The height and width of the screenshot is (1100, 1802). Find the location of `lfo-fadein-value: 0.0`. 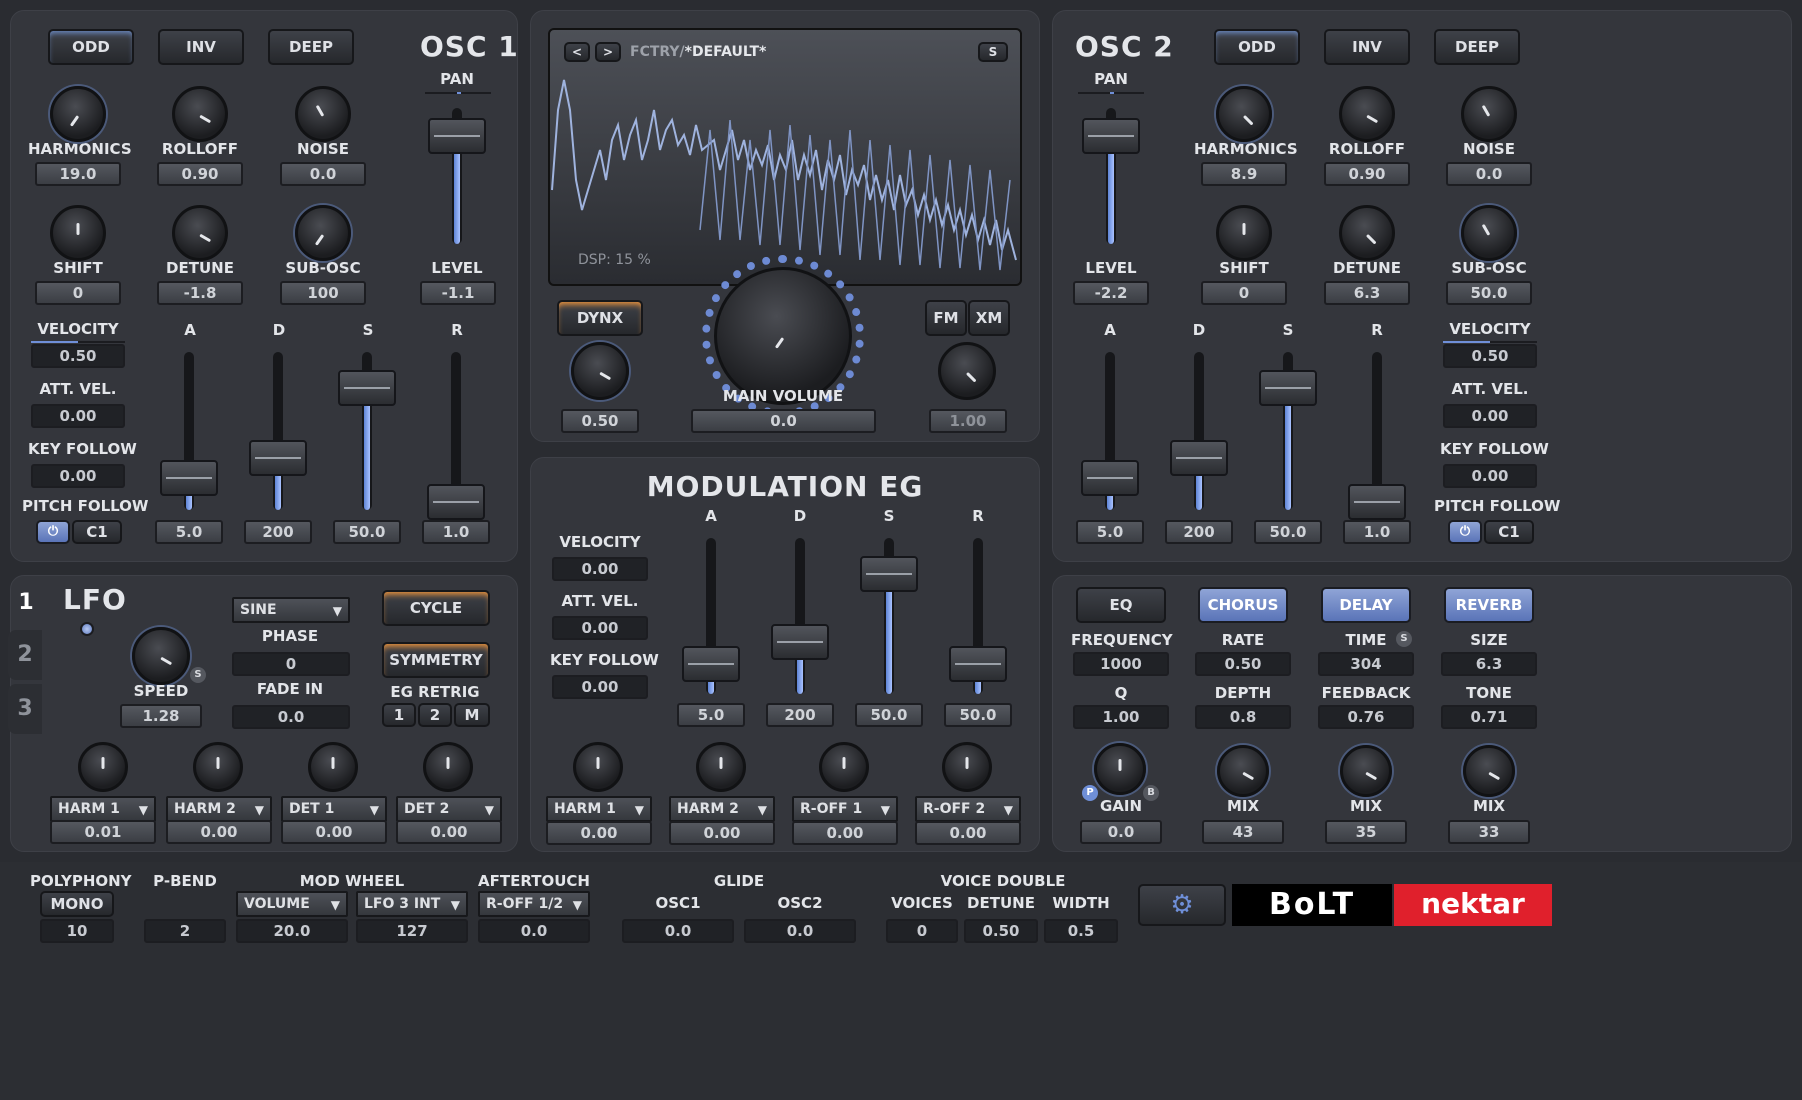

lfo-fadein-value: 0.0 is located at coordinates (291, 717).